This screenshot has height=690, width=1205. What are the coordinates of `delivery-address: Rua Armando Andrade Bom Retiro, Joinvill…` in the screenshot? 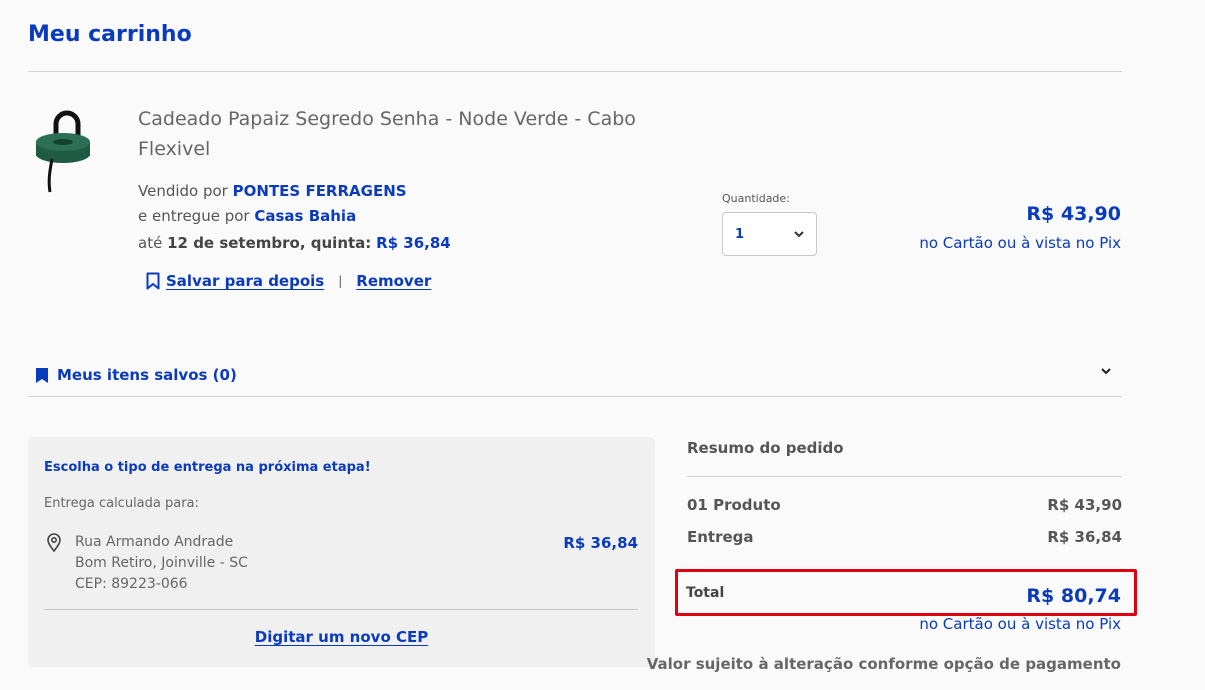 It's located at (161, 563).